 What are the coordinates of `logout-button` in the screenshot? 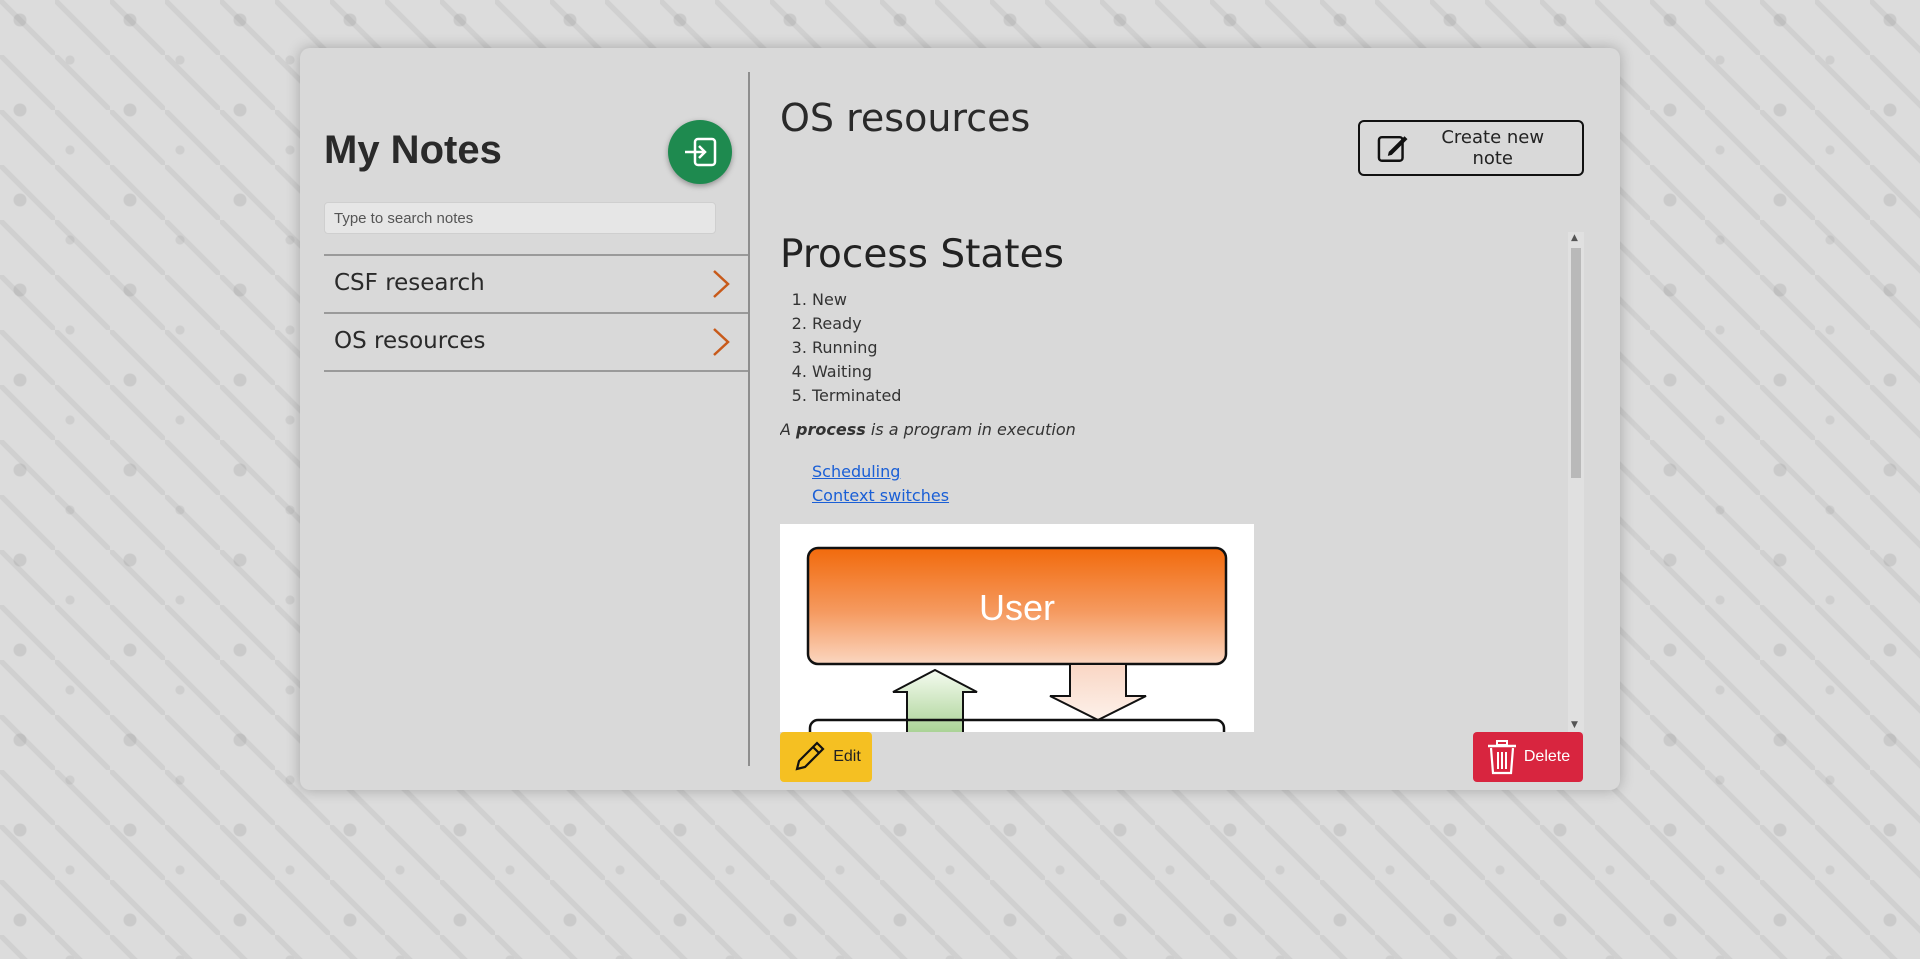 It's located at (700, 152).